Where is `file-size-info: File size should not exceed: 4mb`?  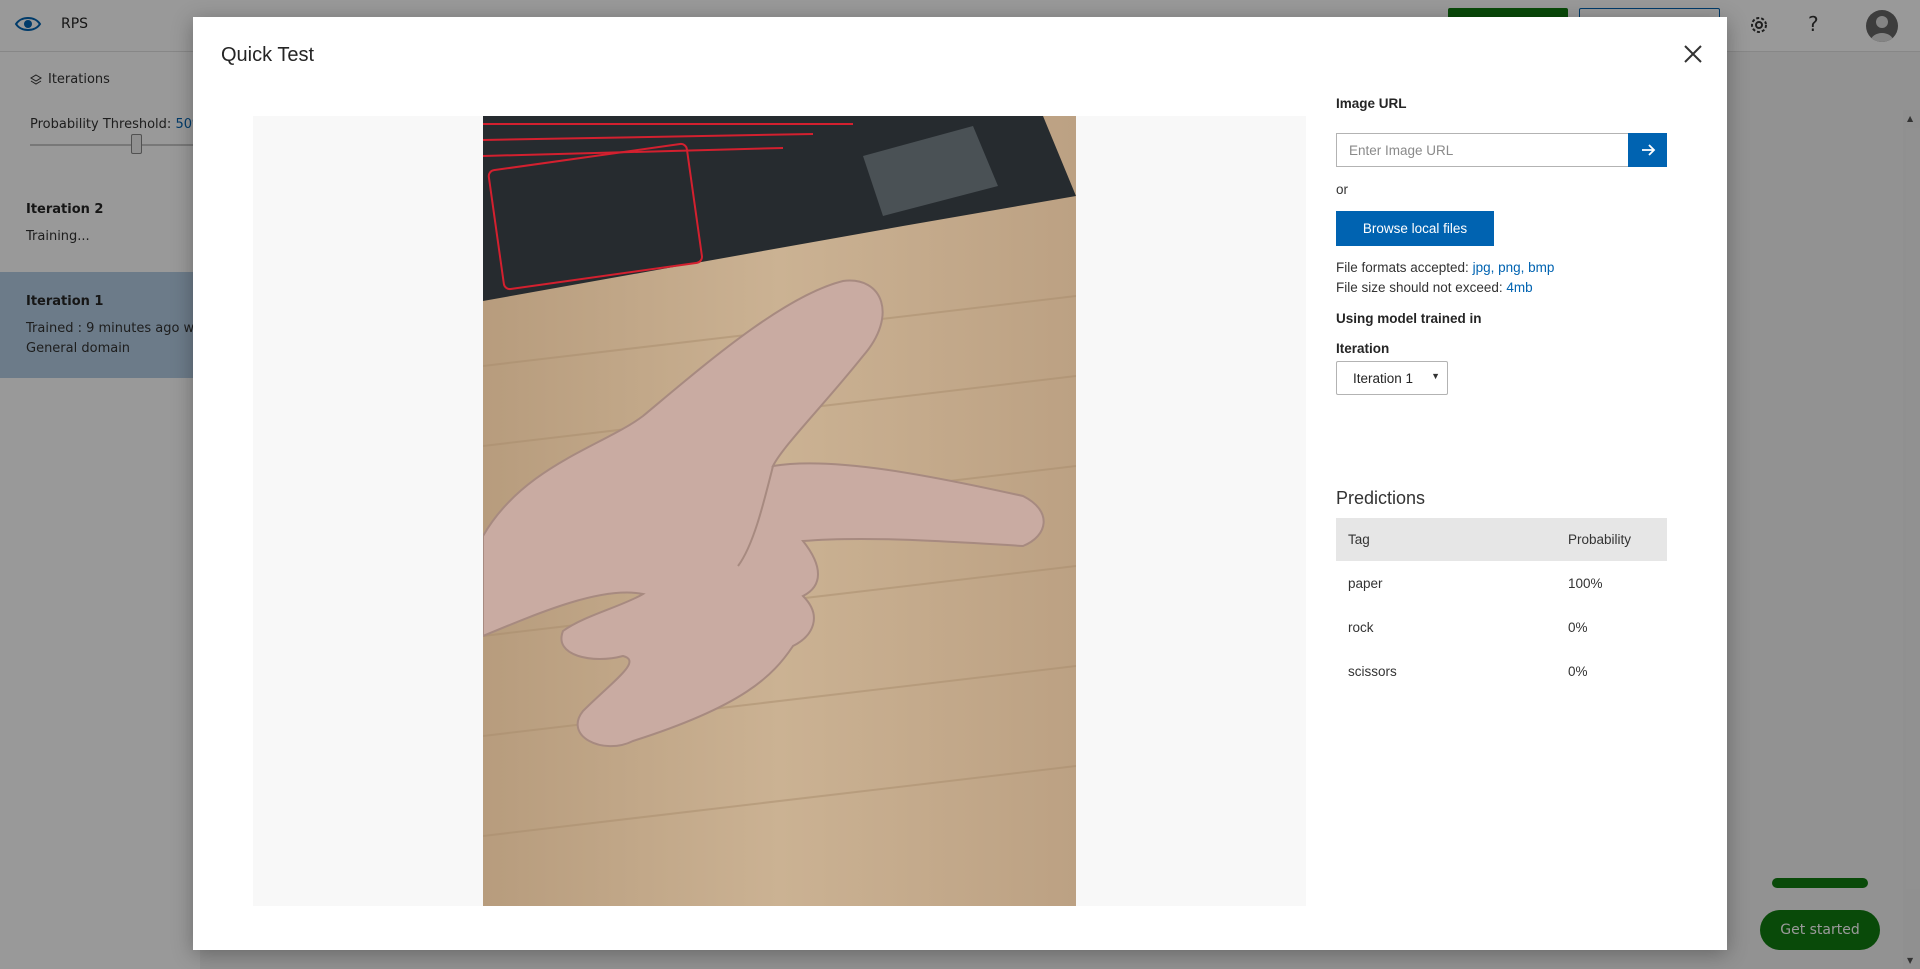 file-size-info: File size should not exceed: 4mb is located at coordinates (1434, 287).